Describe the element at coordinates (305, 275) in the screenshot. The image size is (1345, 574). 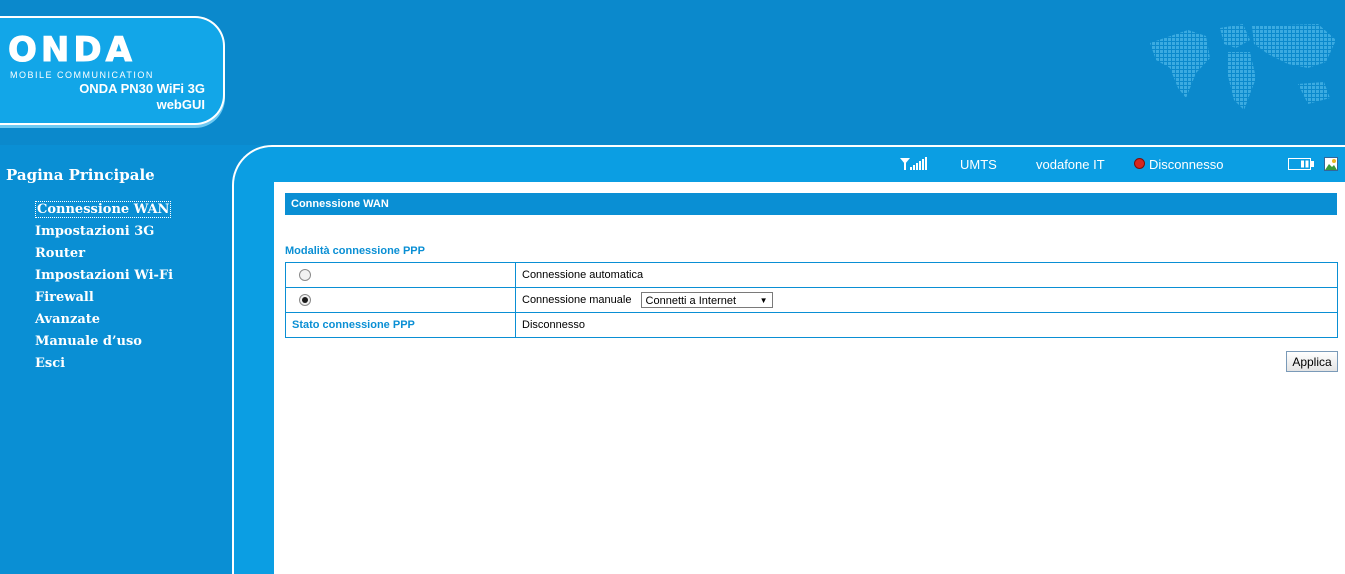
I see `auto-connection-radio` at that location.